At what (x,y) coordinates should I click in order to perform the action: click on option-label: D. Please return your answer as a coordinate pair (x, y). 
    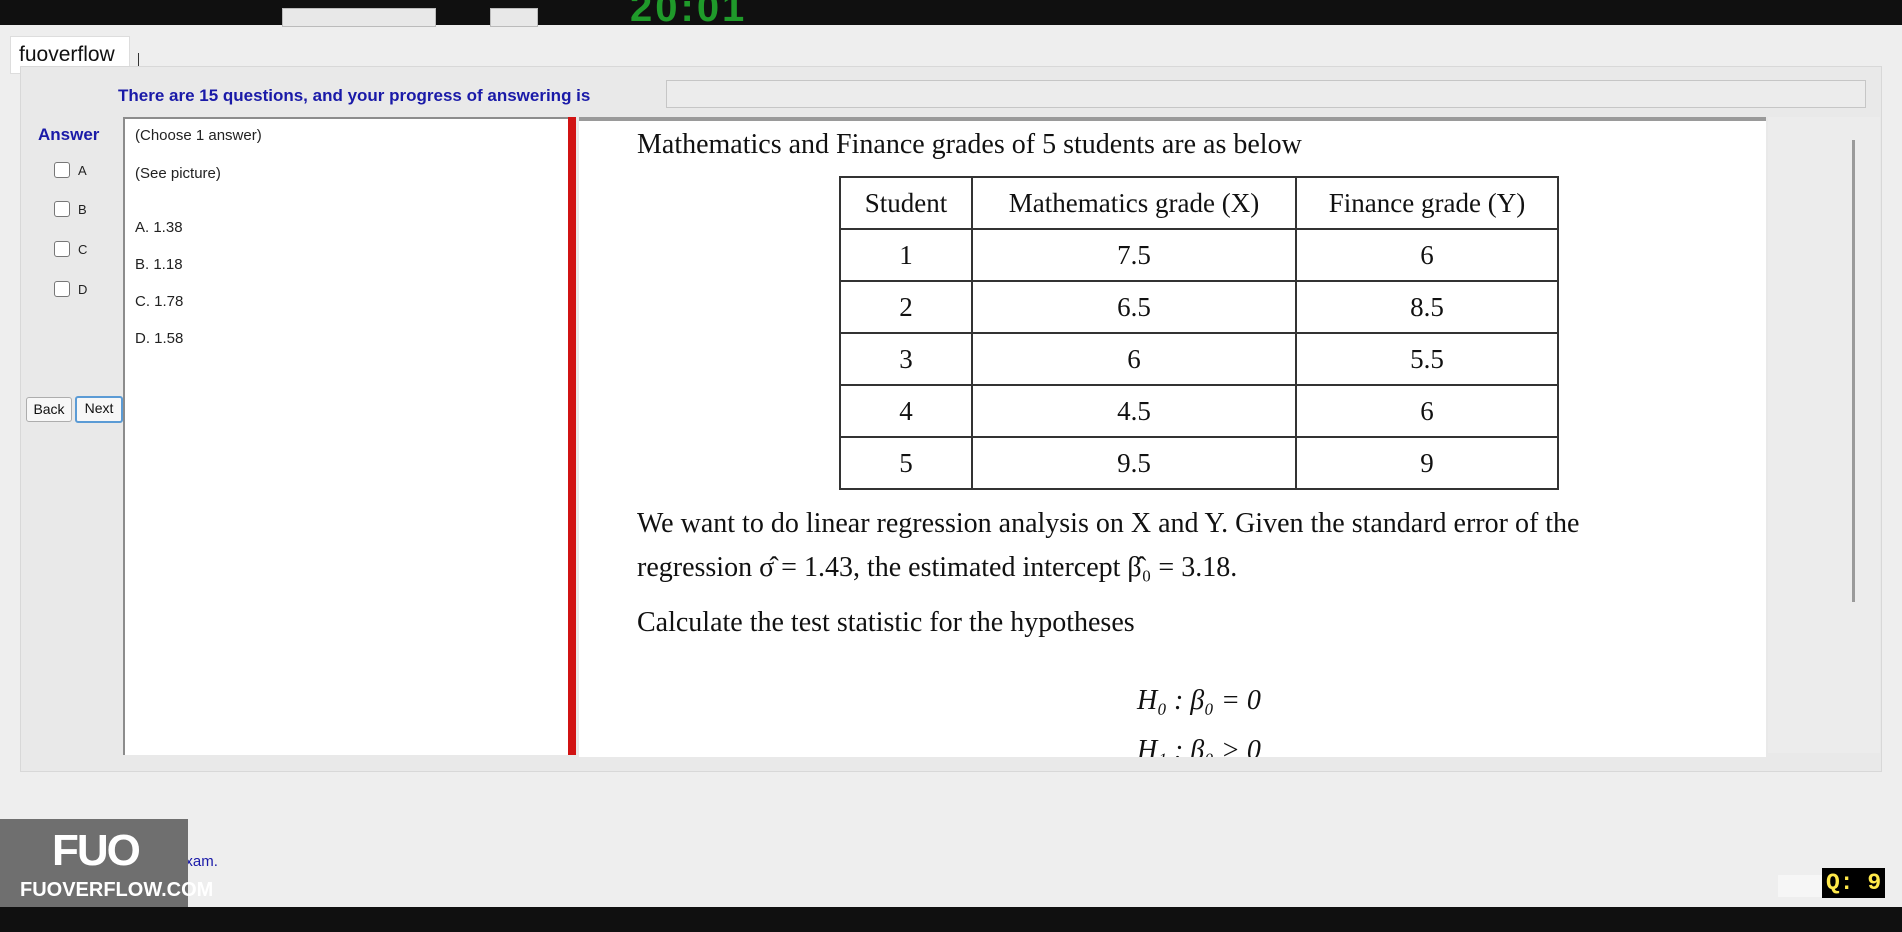
    Looking at the image, I should click on (83, 289).